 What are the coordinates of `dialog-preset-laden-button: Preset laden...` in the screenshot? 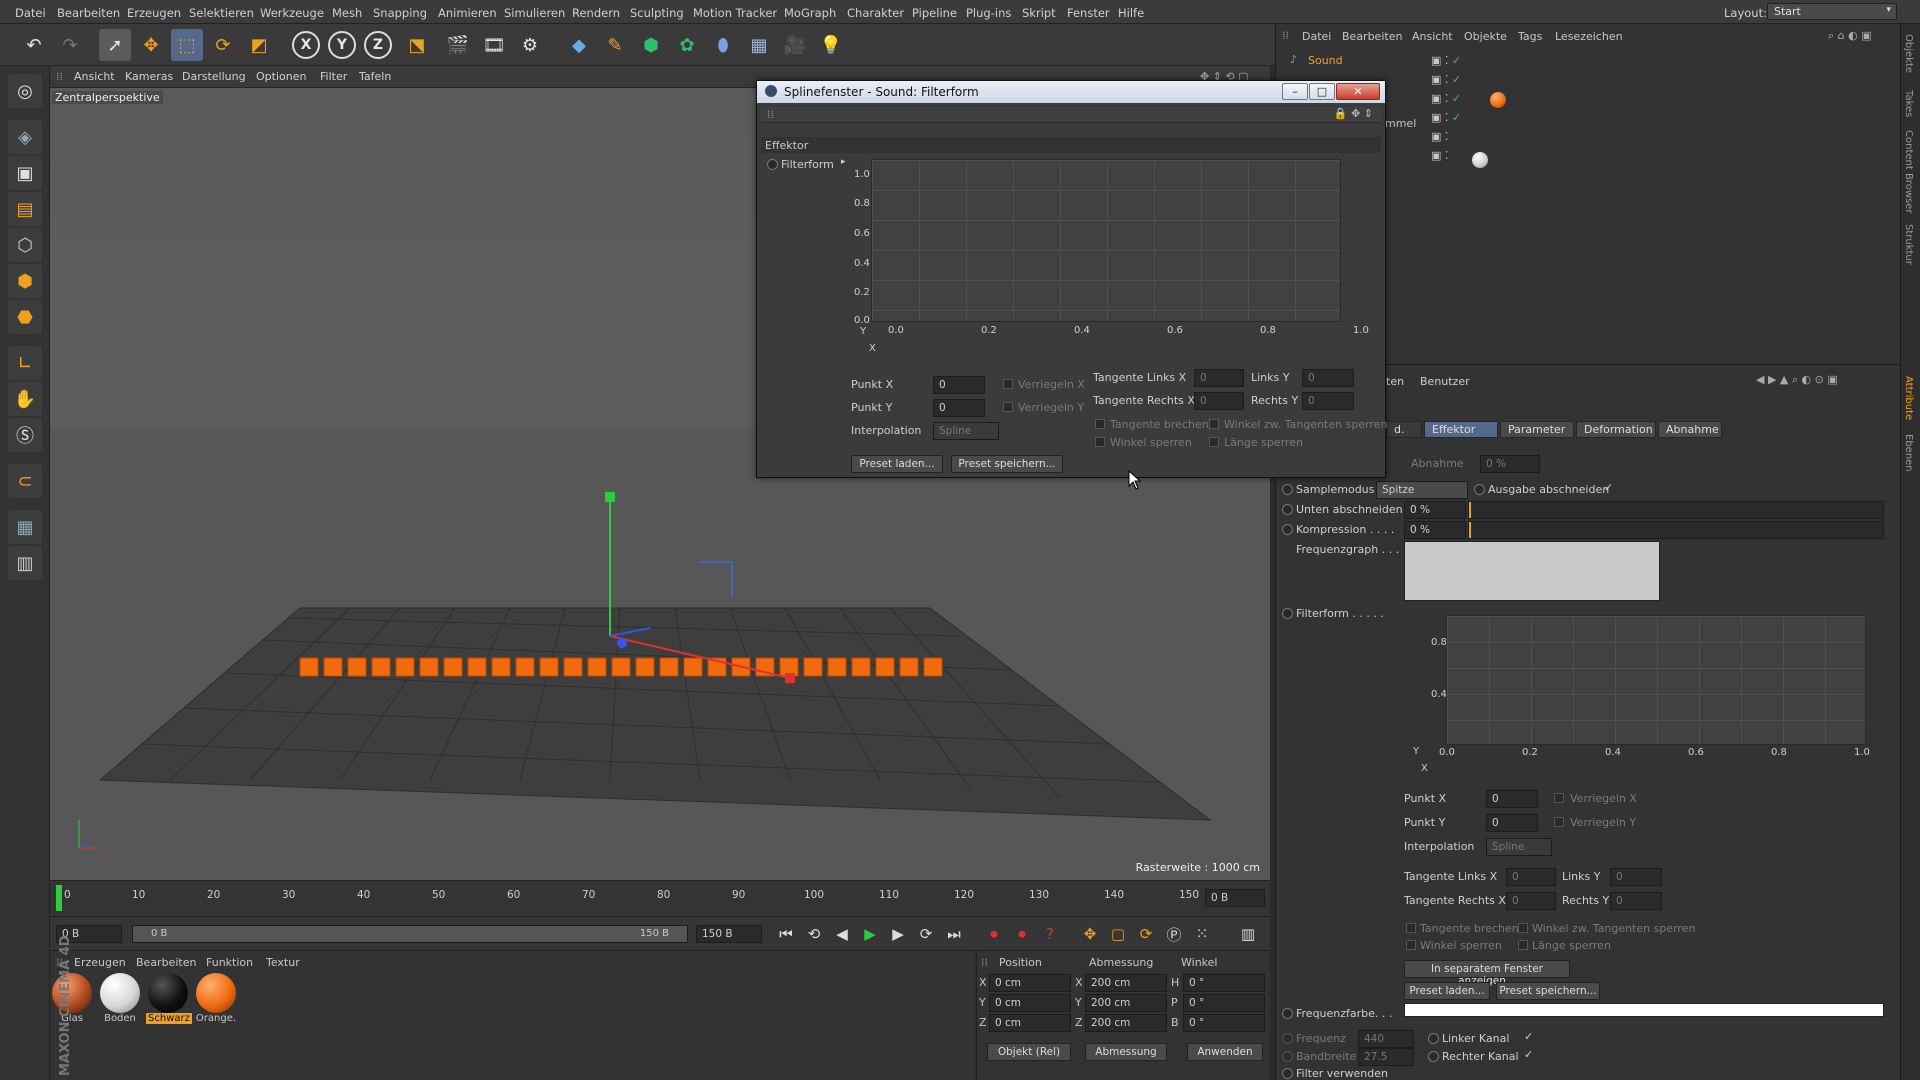 It's located at (897, 464).